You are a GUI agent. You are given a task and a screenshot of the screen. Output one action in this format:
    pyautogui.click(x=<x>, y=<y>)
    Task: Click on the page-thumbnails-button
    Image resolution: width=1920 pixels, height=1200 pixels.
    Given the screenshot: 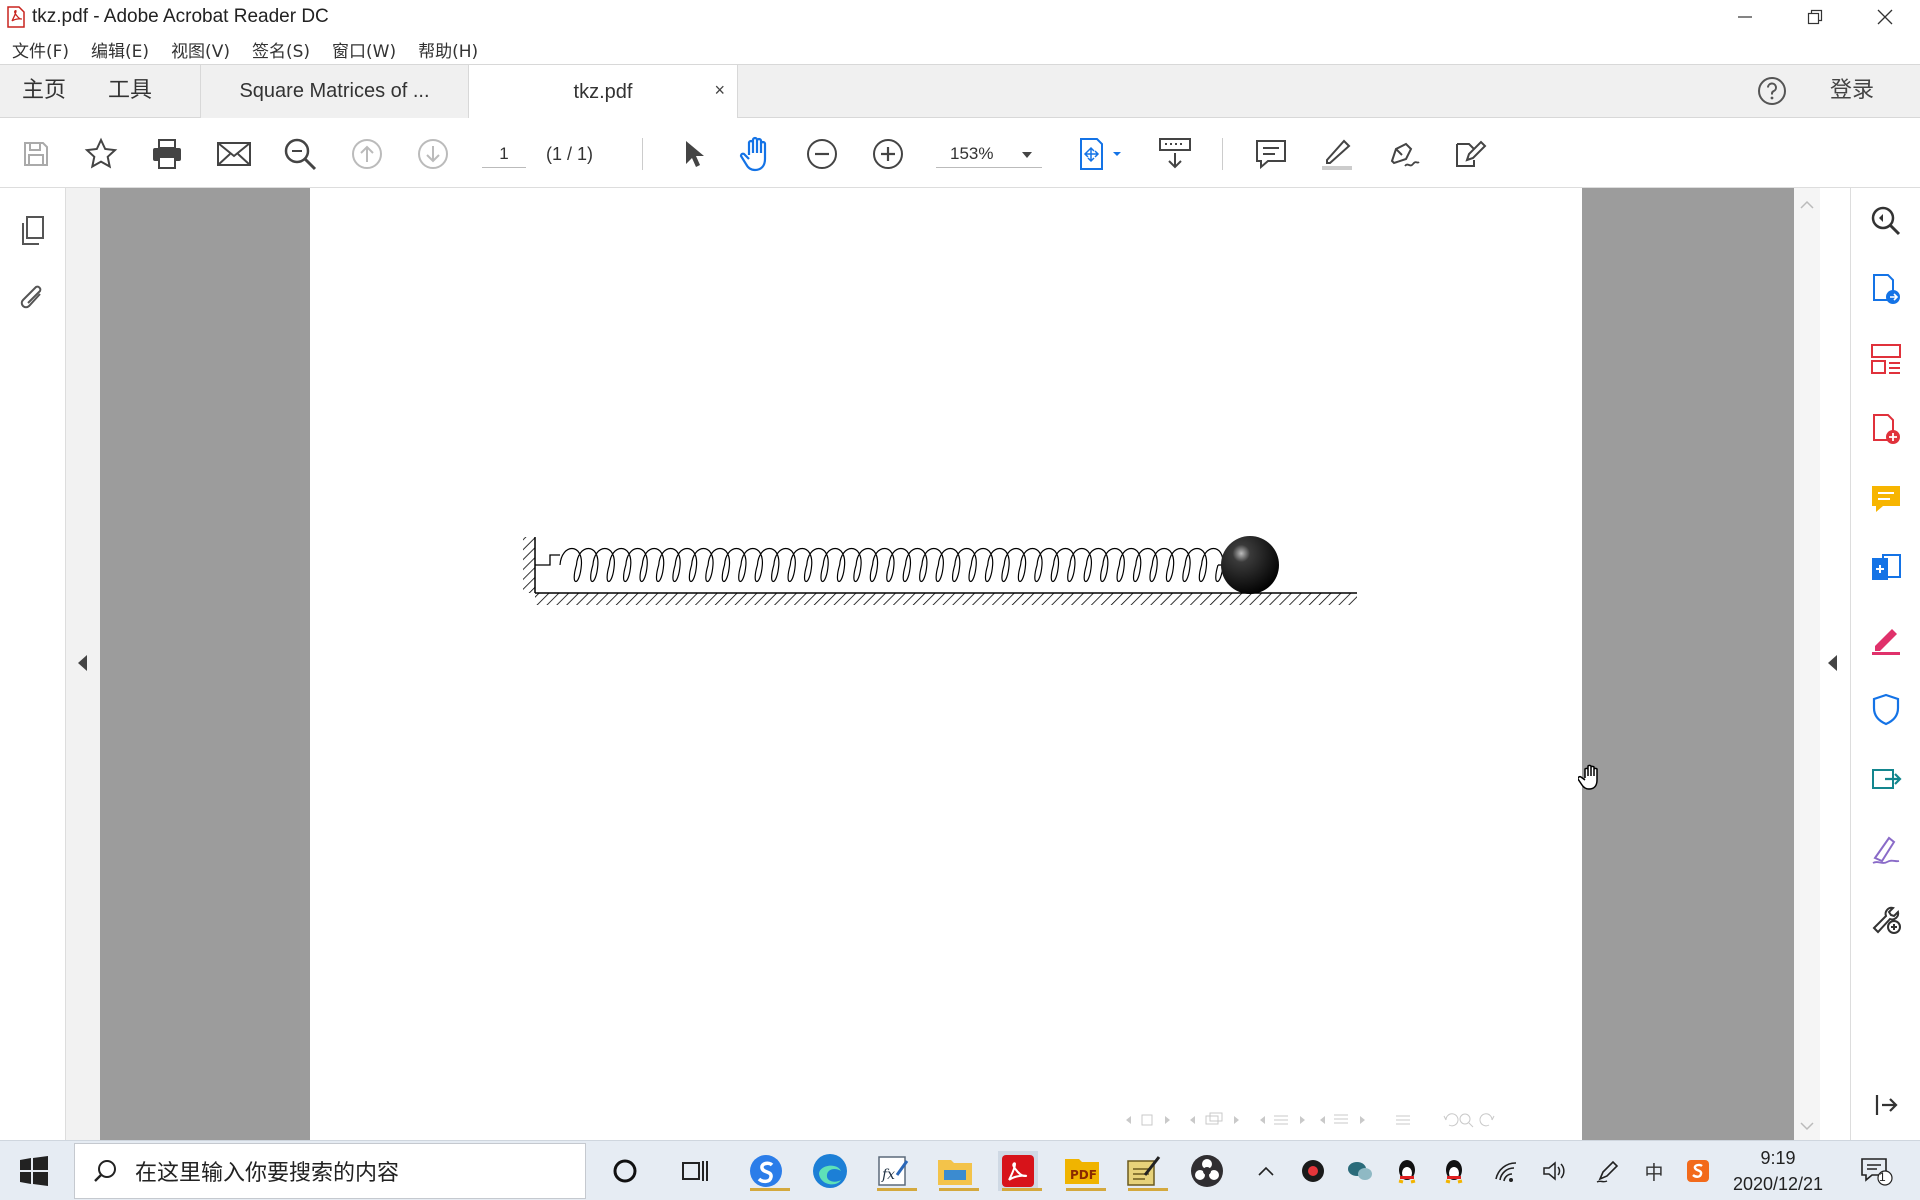 What is the action you would take?
    pyautogui.click(x=33, y=231)
    